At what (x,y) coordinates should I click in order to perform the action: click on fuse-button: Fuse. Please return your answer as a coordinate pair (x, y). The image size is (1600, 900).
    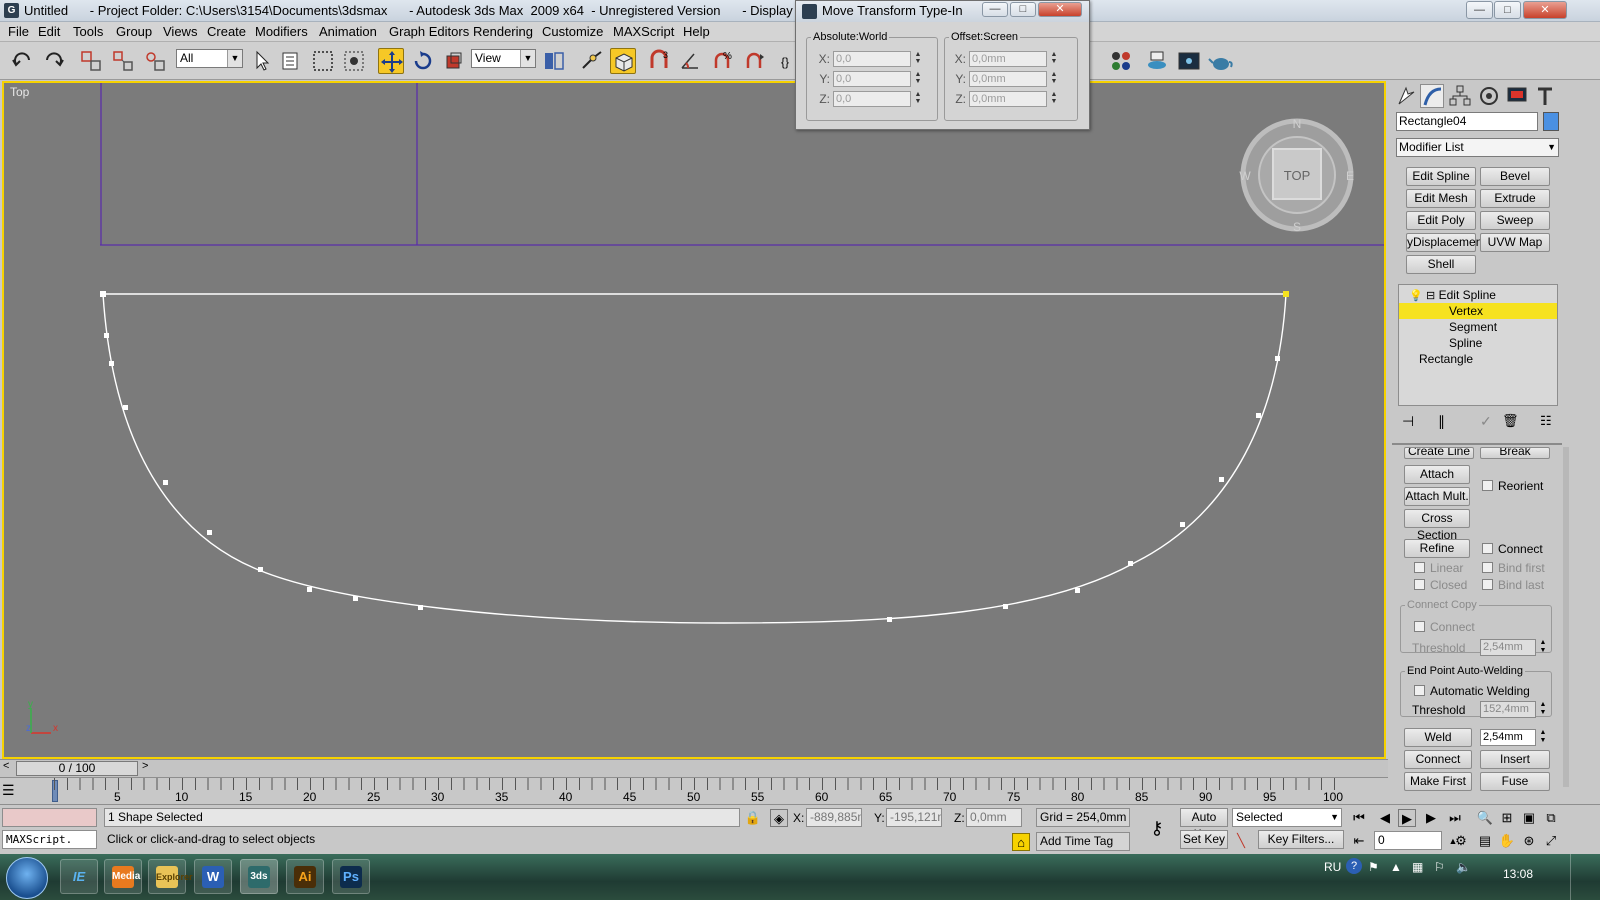
    Looking at the image, I should click on (1515, 781).